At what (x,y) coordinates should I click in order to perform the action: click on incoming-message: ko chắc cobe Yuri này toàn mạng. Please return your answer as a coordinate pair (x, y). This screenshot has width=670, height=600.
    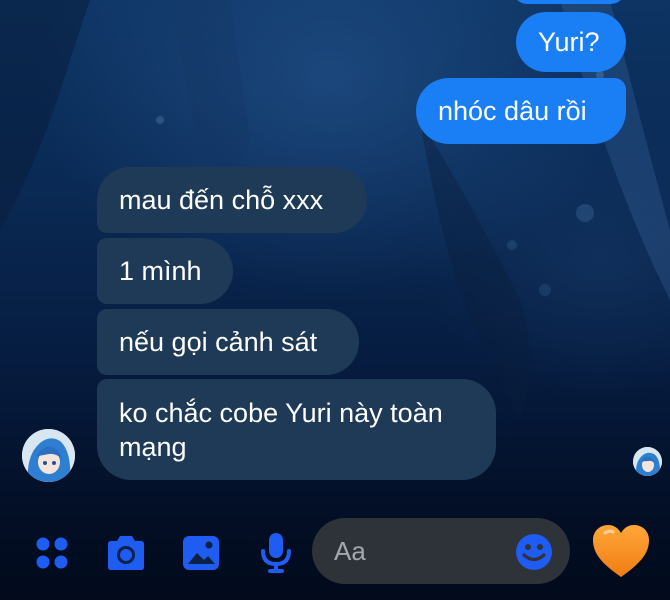
    Looking at the image, I should click on (296, 429).